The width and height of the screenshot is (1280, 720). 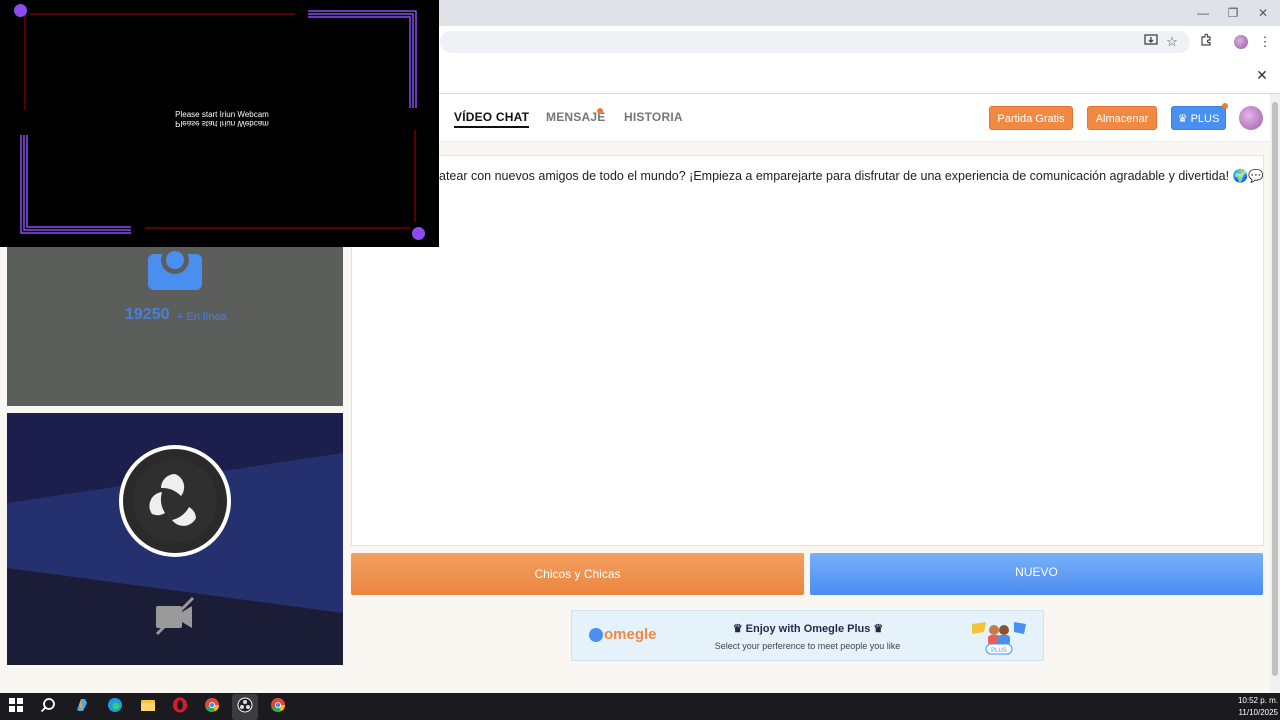 What do you see at coordinates (212, 707) in the screenshot?
I see `chrome-icon` at bounding box center [212, 707].